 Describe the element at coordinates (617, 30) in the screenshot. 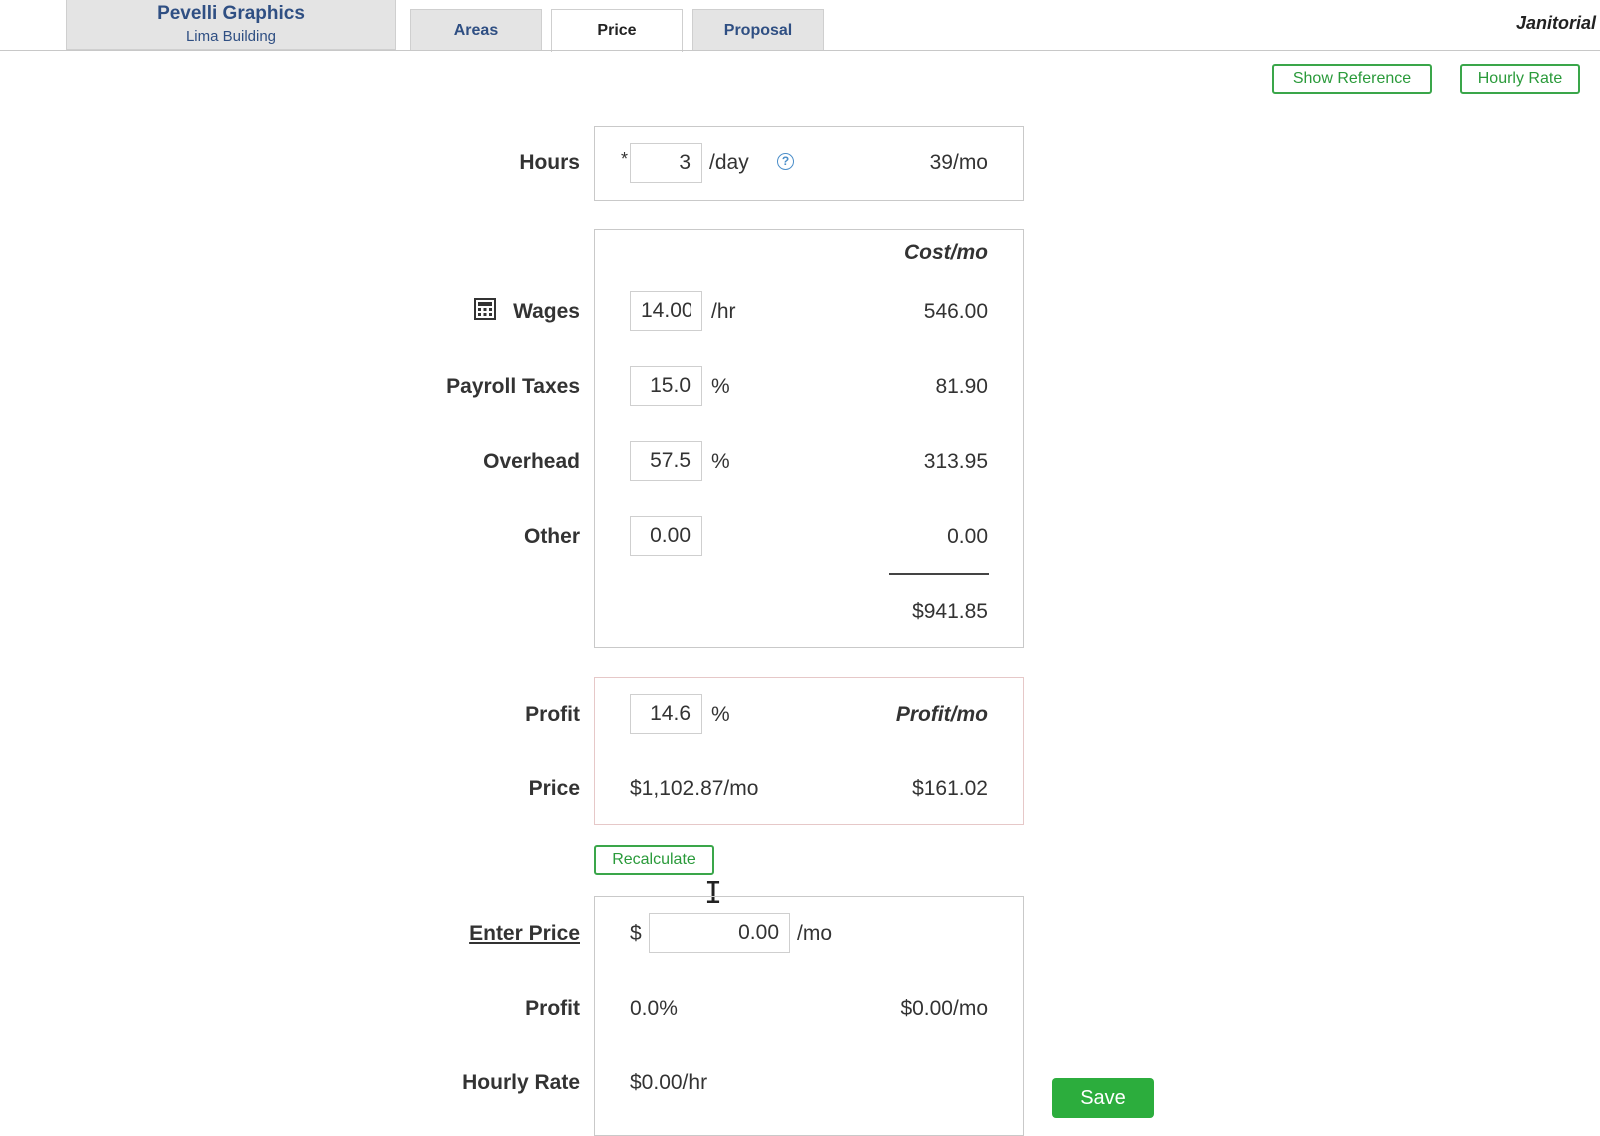

I see `tab-price: Price` at that location.